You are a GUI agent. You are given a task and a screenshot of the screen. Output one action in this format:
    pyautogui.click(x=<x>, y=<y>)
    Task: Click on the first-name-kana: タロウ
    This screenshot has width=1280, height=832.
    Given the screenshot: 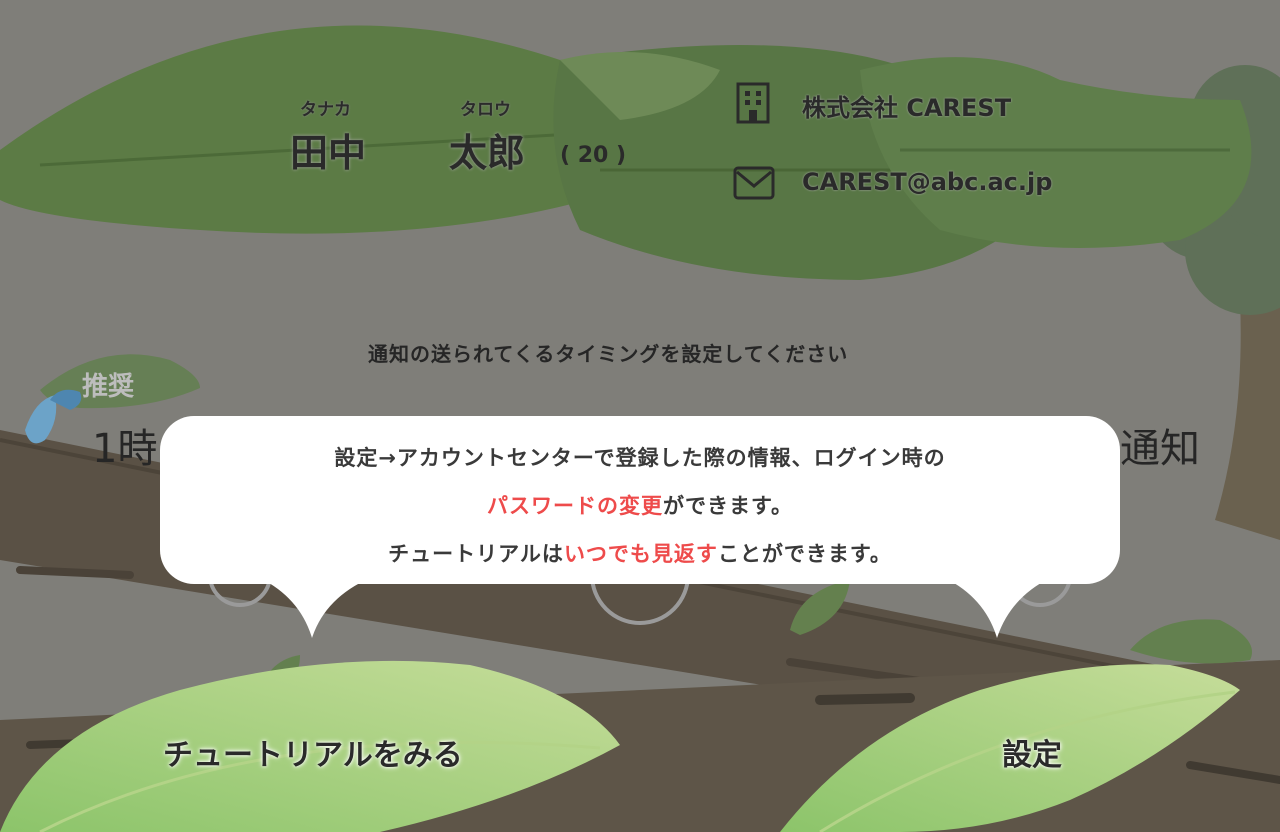 What is the action you would take?
    pyautogui.click(x=485, y=110)
    